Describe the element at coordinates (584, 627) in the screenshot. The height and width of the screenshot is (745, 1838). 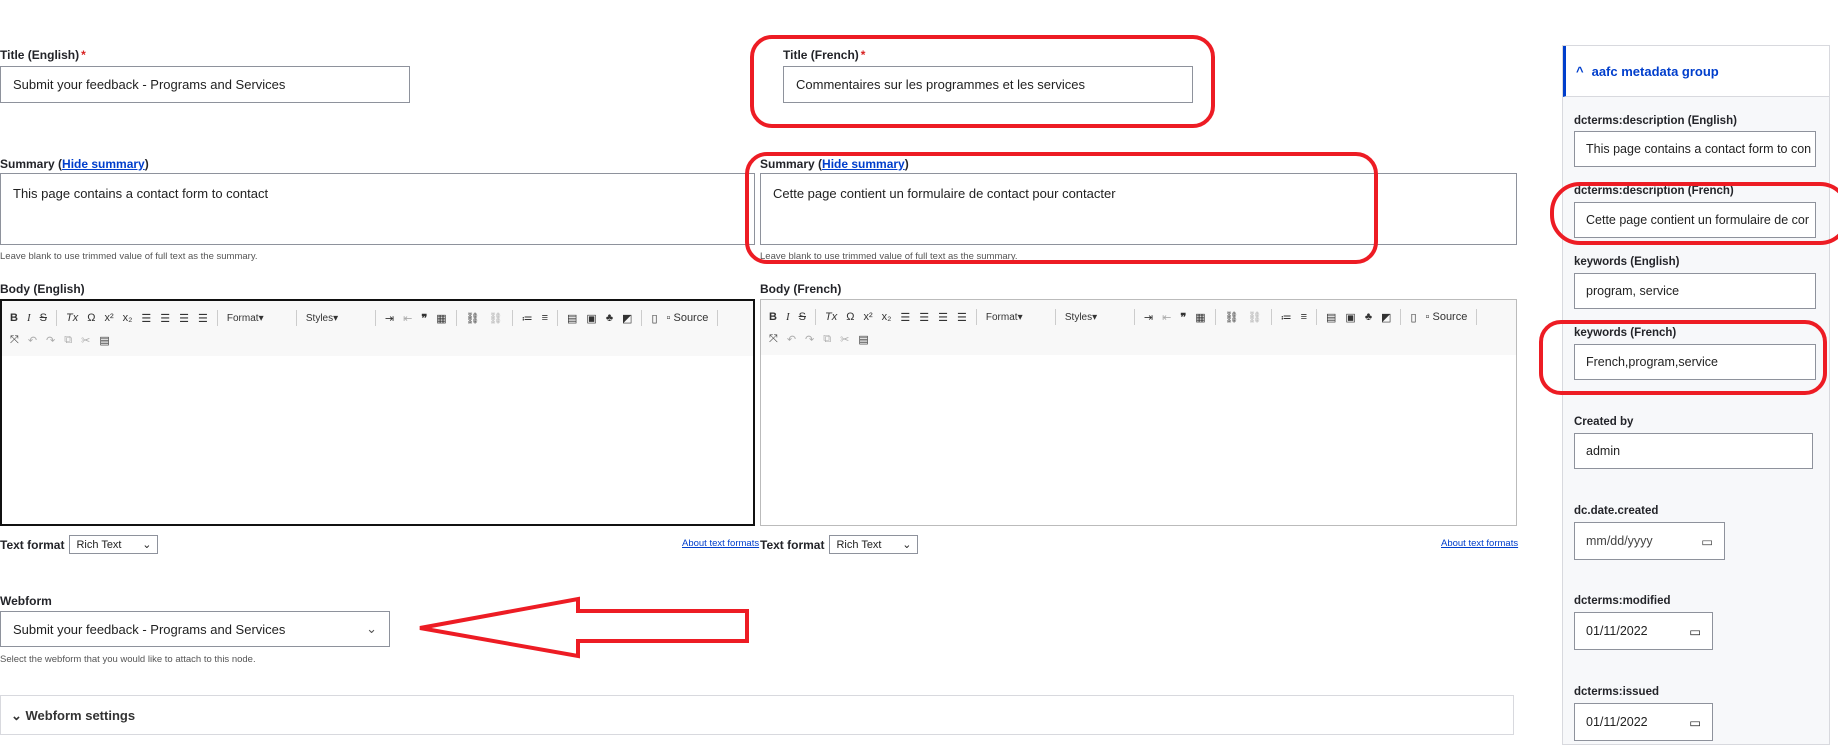
I see `annotation-arrow-icon` at that location.